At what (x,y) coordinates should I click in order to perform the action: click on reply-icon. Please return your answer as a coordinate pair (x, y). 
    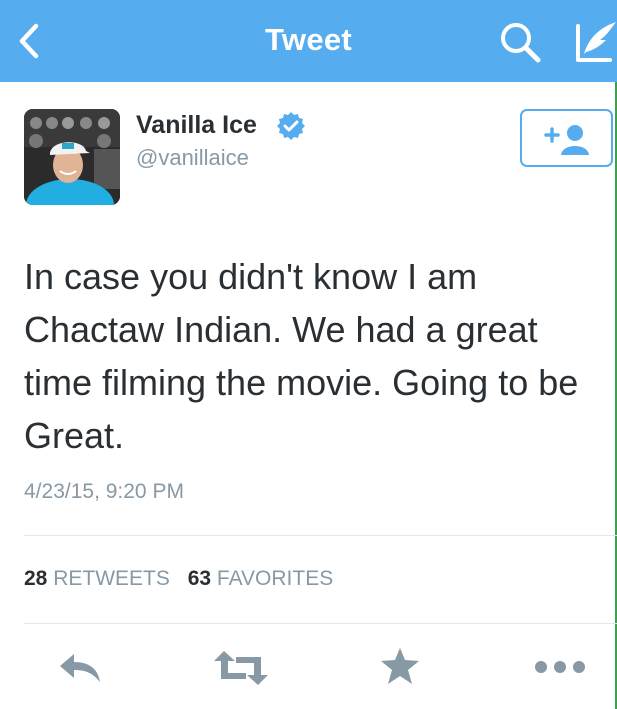
    Looking at the image, I should click on (80, 668).